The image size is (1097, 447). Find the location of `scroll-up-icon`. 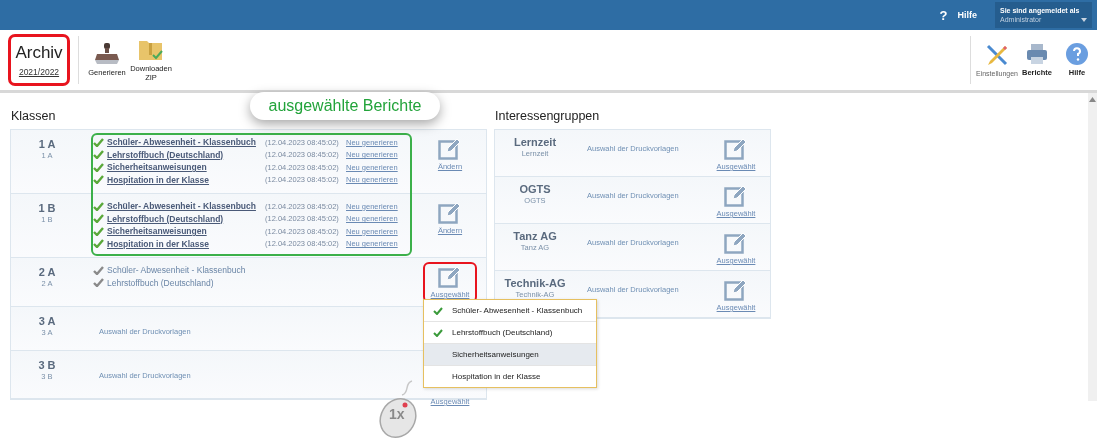

scroll-up-icon is located at coordinates (1092, 99).